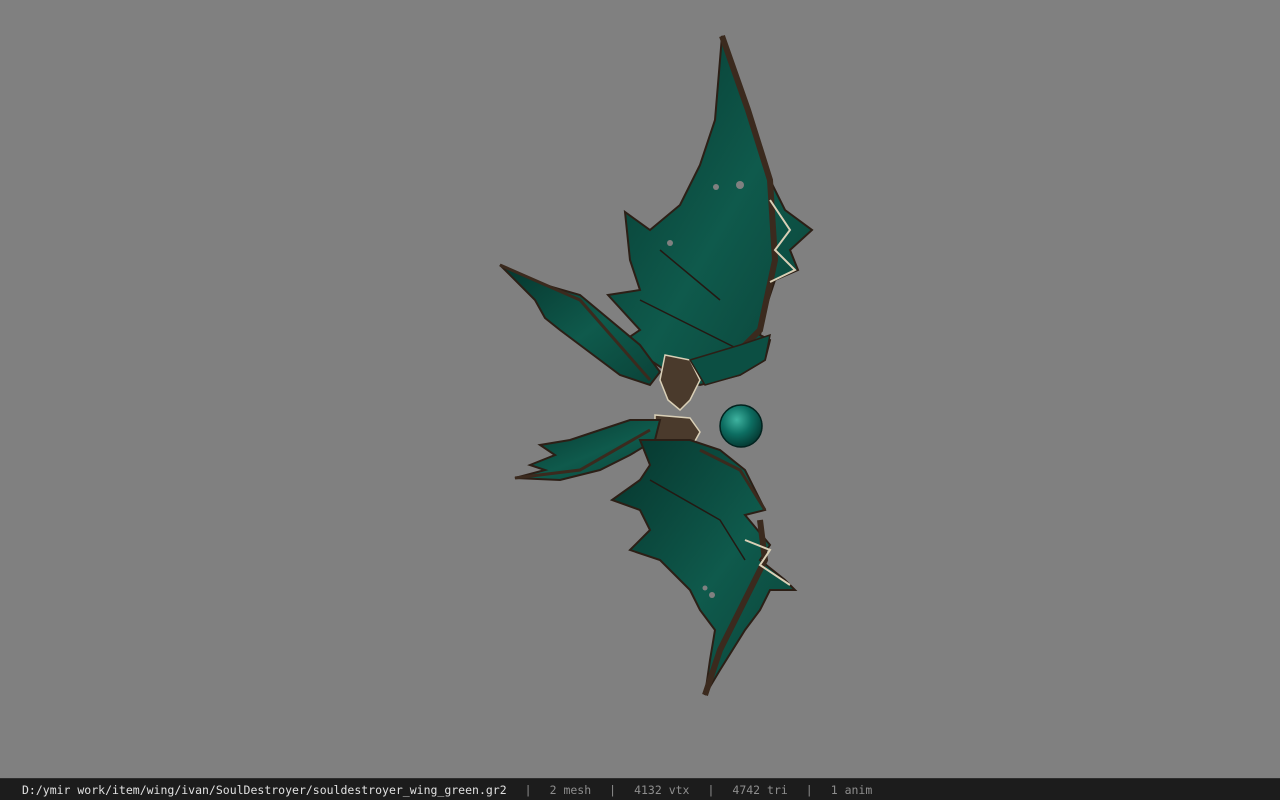 This screenshot has height=800, width=1280. Describe the element at coordinates (588, 450) in the screenshot. I see `lower-small-wing` at that location.